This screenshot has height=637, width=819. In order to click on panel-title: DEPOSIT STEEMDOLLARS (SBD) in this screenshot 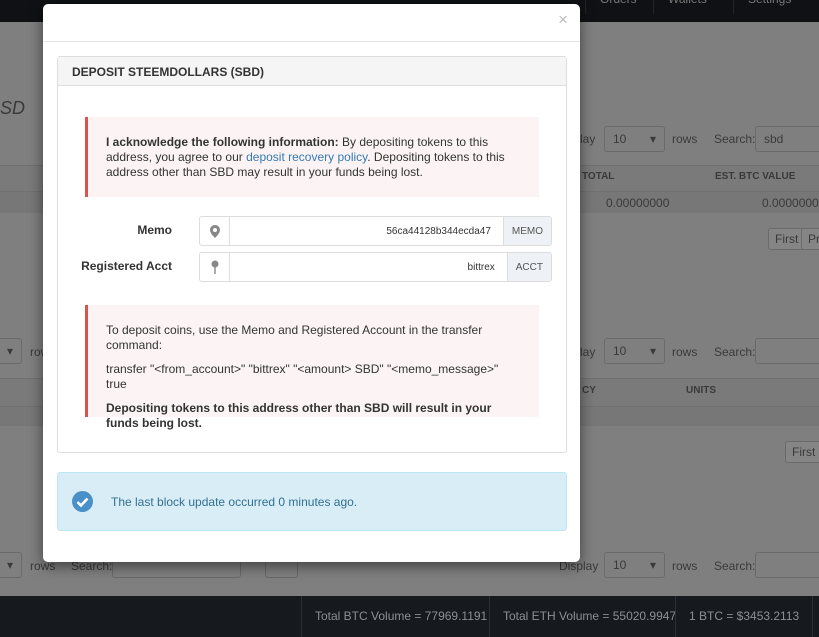, I will do `click(312, 71)`.